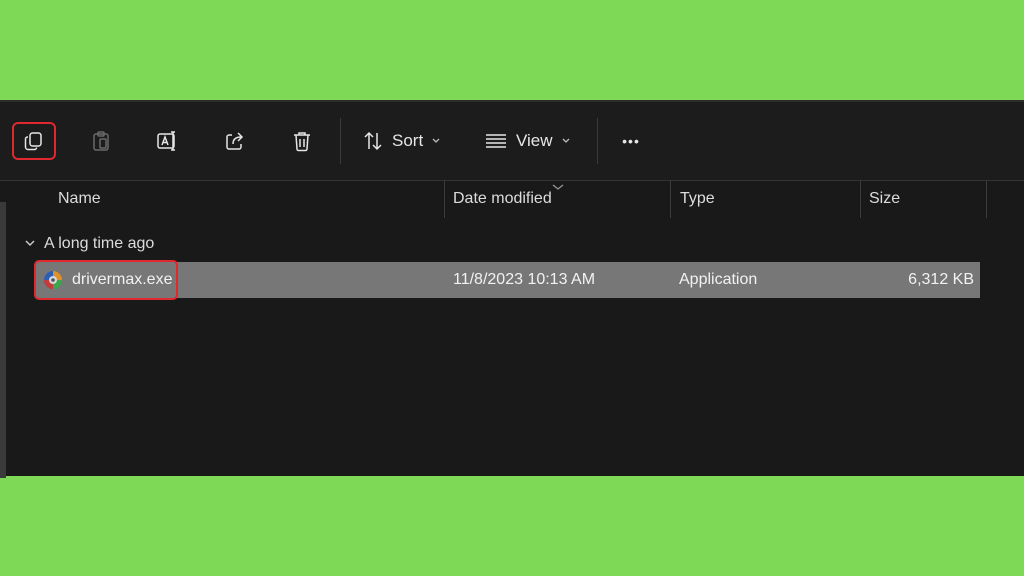 This screenshot has width=1024, height=576. I want to click on sort-button: Sort, so click(404, 141).